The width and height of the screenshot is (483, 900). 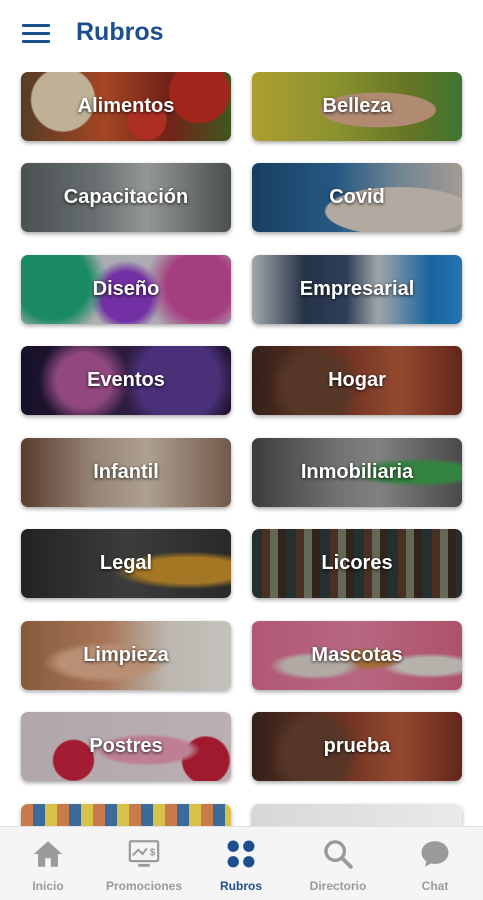 I want to click on category-label: Hogar, so click(x=357, y=380).